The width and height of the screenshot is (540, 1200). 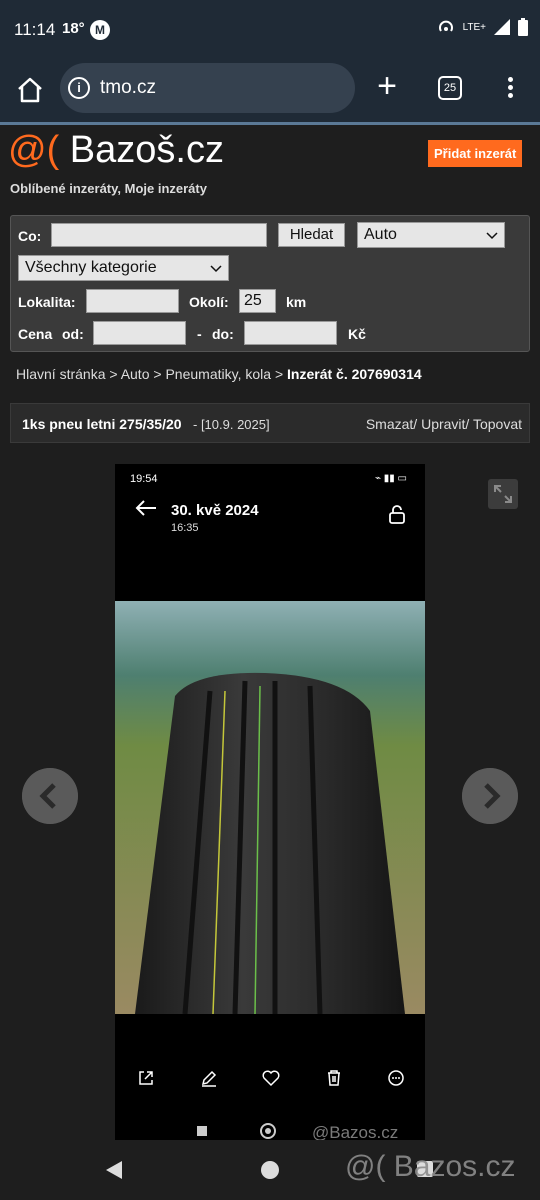 I want to click on previous-photo-button, so click(x=50, y=796).